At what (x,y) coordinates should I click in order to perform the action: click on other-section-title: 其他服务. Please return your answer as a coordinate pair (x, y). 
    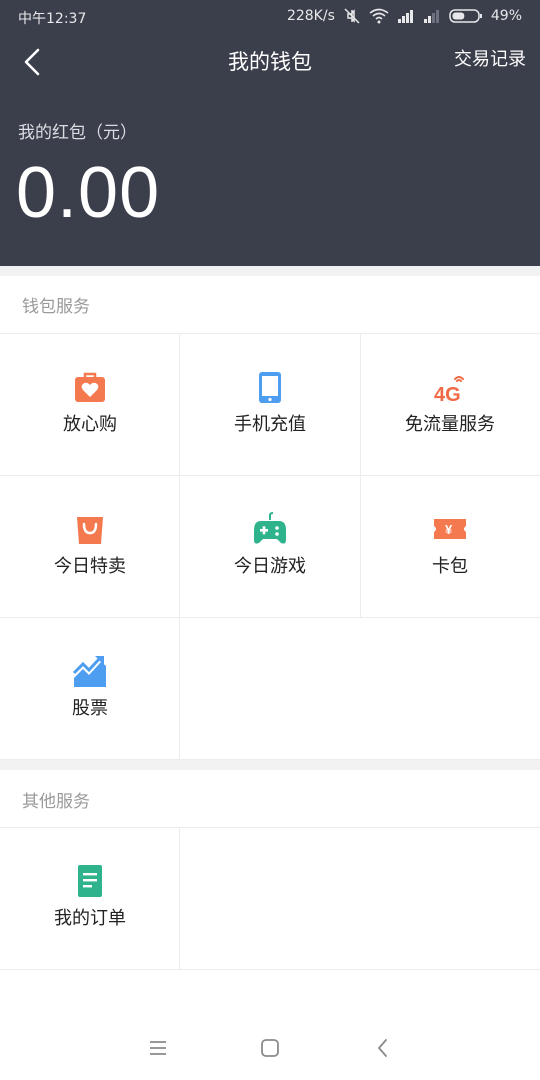
    Looking at the image, I should click on (56, 802).